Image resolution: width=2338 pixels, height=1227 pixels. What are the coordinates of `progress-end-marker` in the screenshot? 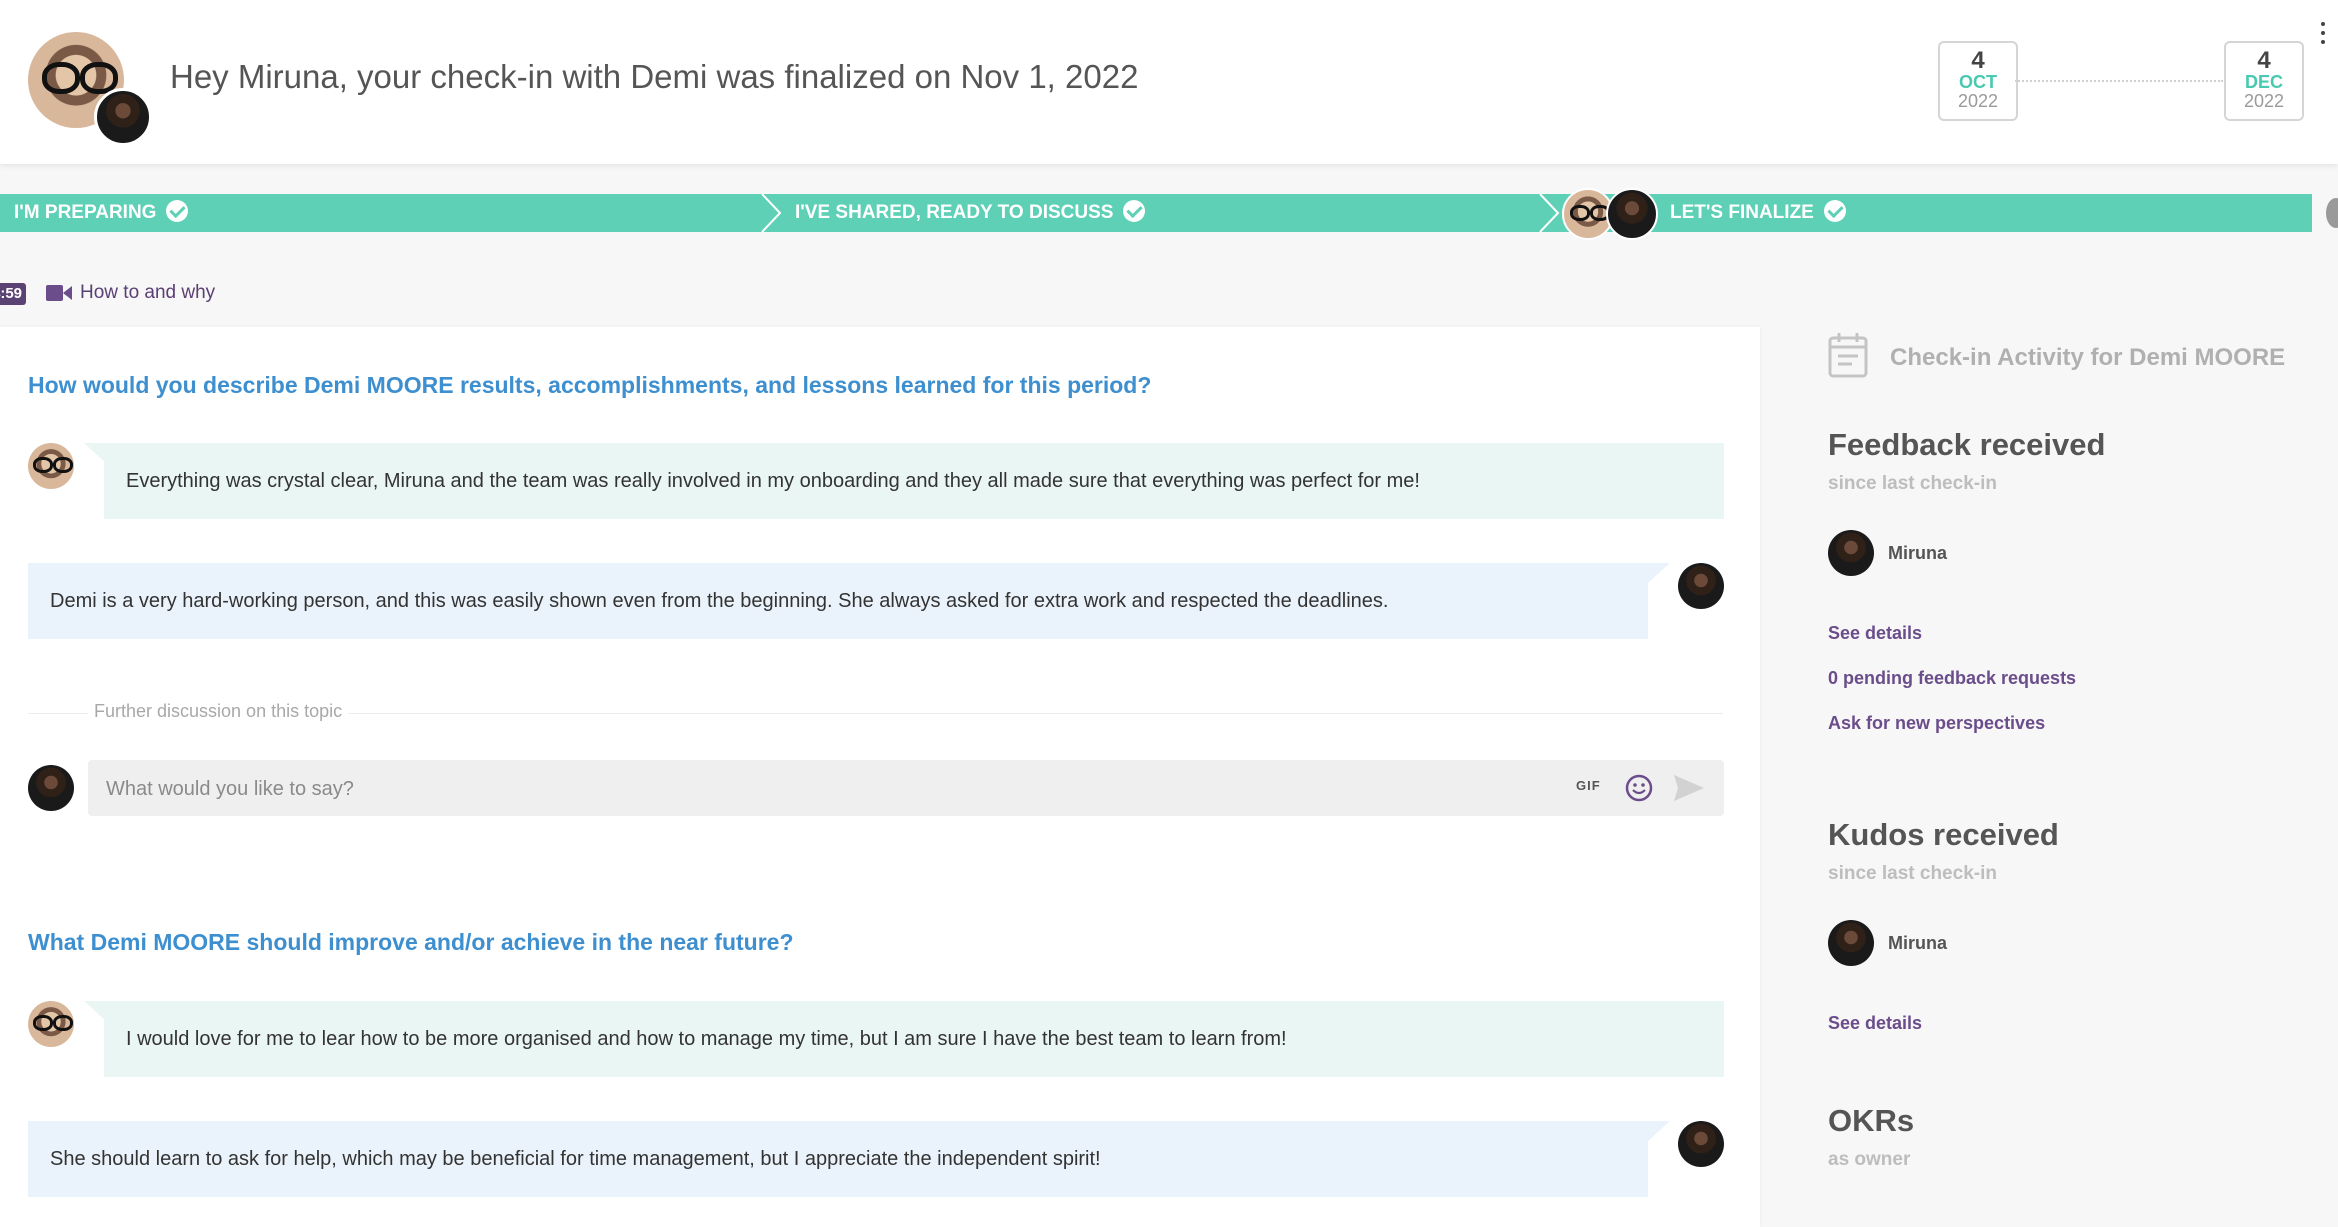 It's located at (2332, 213).